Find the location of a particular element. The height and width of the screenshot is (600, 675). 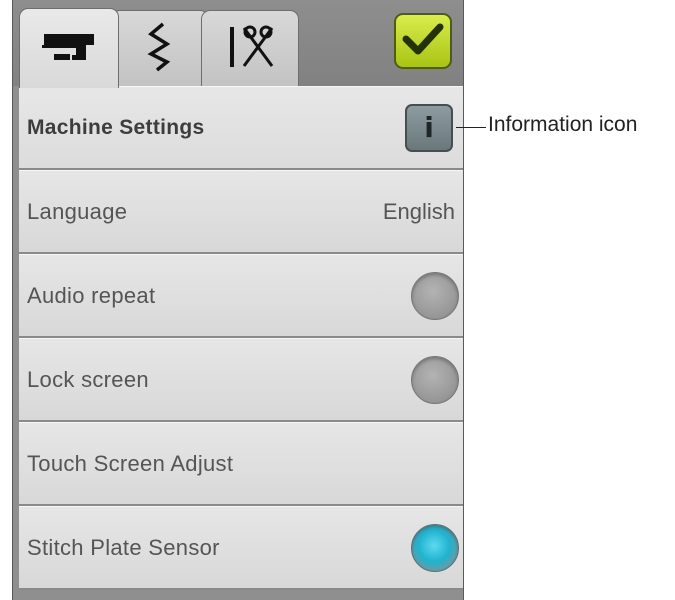

lock-screen-toggle is located at coordinates (435, 379).